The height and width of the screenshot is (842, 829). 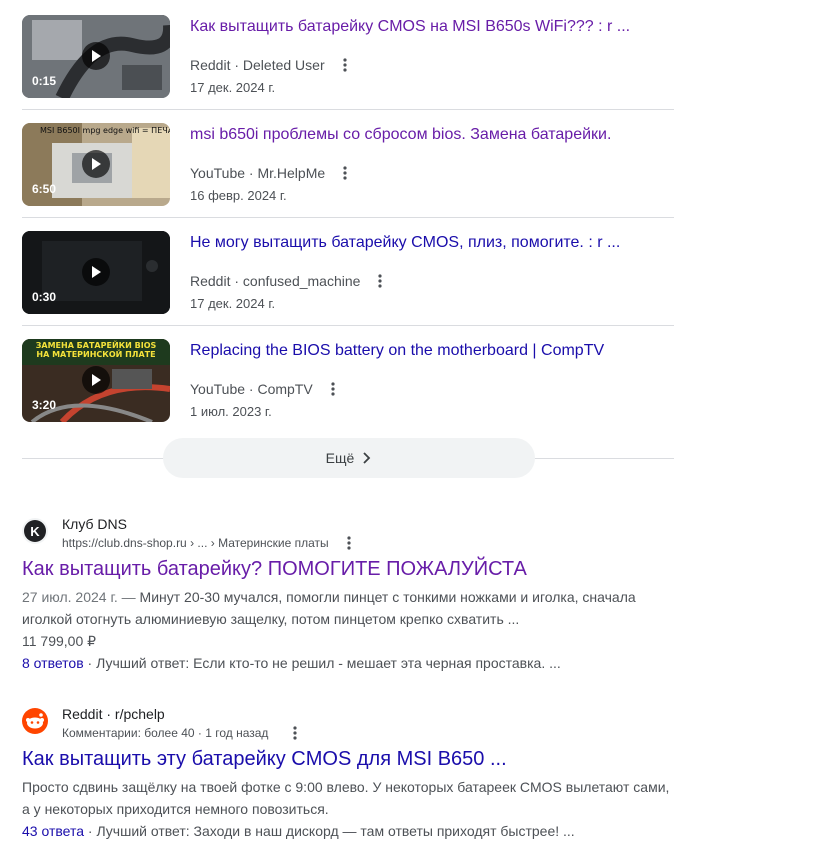 What do you see at coordinates (44, 81) in the screenshot?
I see `video-duration: 0:15` at bounding box center [44, 81].